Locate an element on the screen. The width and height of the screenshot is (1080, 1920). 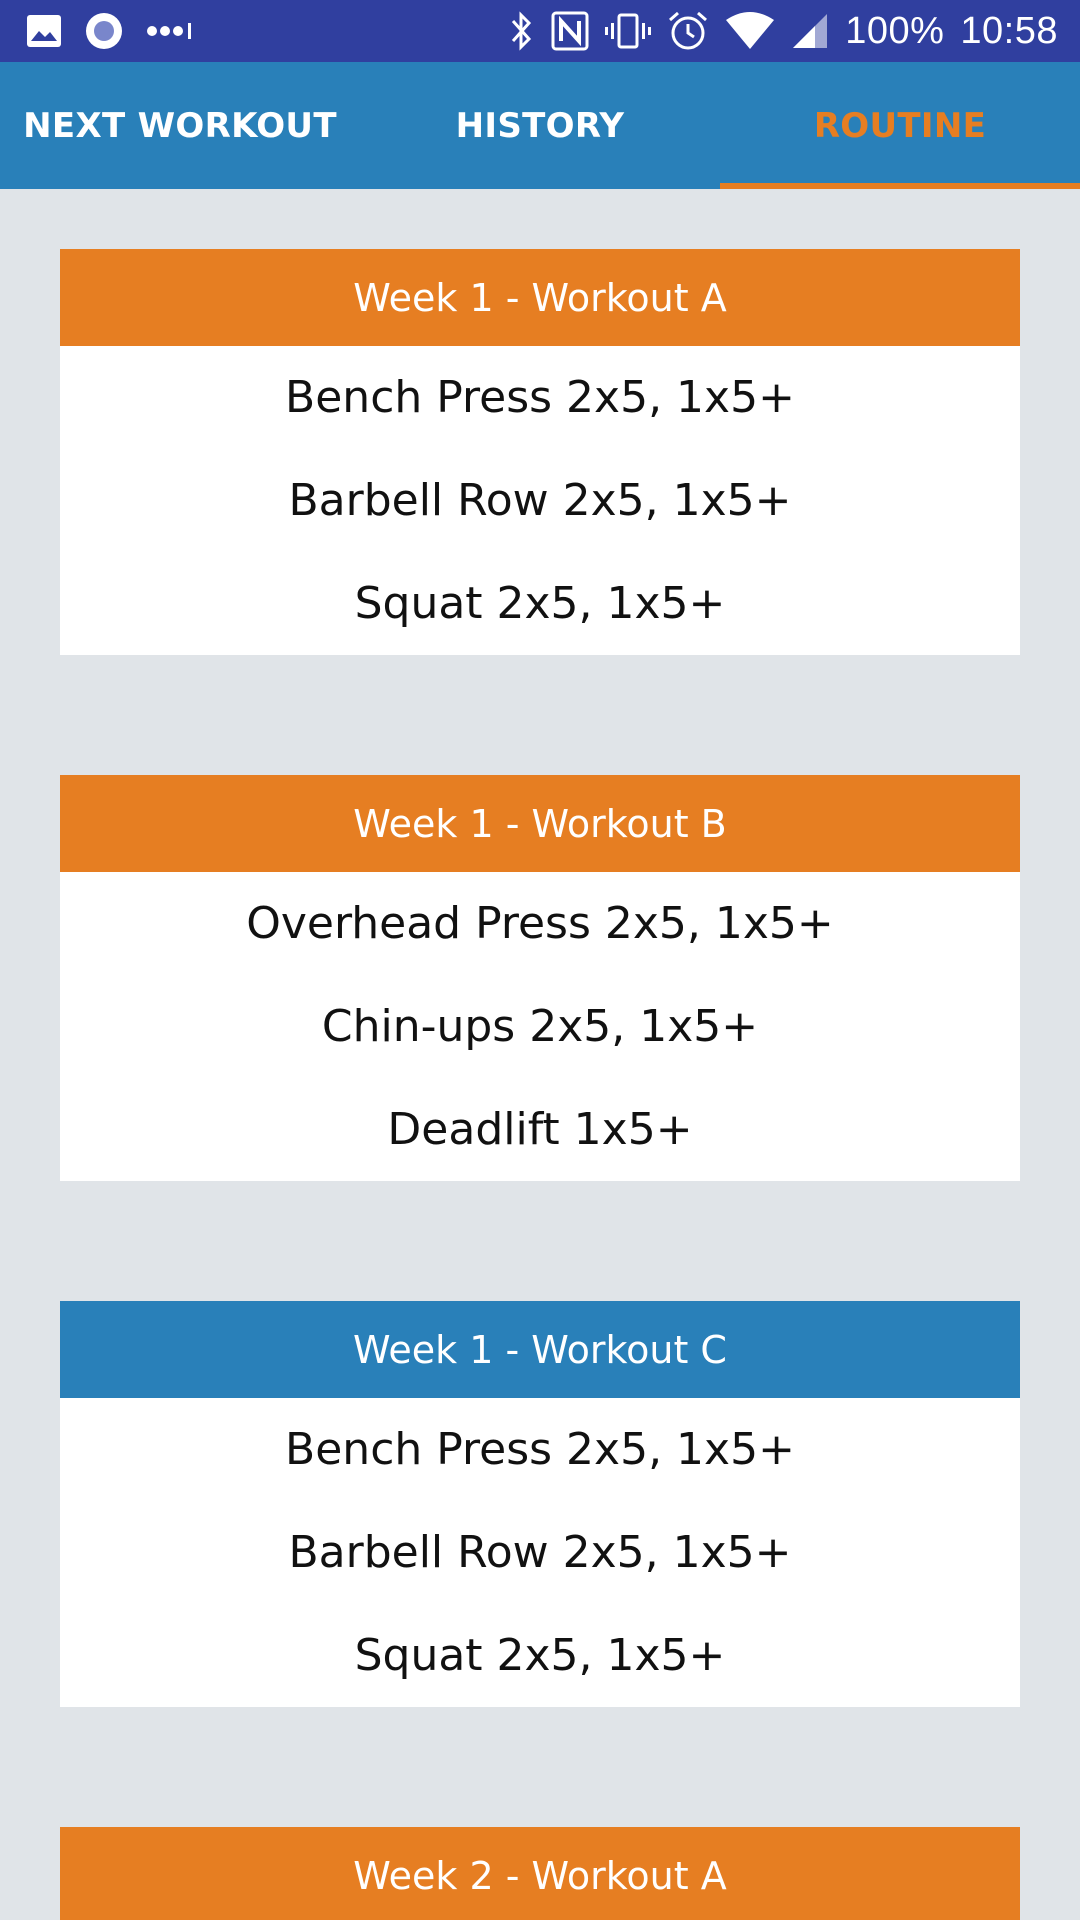
tab-bar: NEXT WORKOUT HISTORY ROUTINE is located at coordinates (540, 125).